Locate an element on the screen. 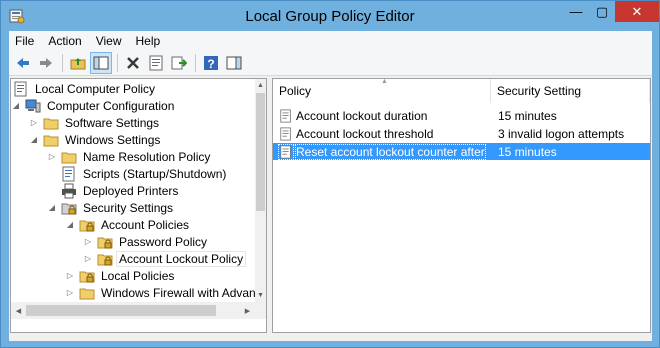 Image resolution: width=660 pixels, height=348 pixels. help-icon: ? is located at coordinates (211, 63).